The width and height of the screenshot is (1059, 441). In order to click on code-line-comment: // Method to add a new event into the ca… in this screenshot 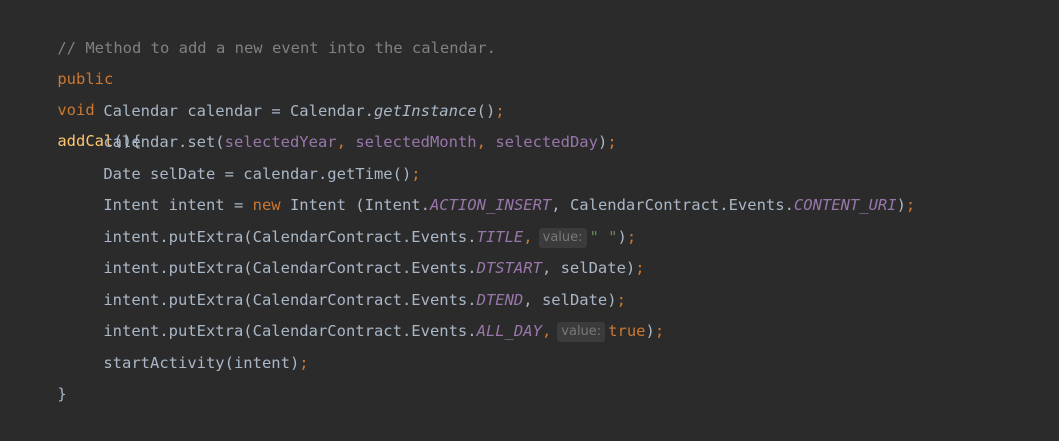, I will do `click(258, 29)`.